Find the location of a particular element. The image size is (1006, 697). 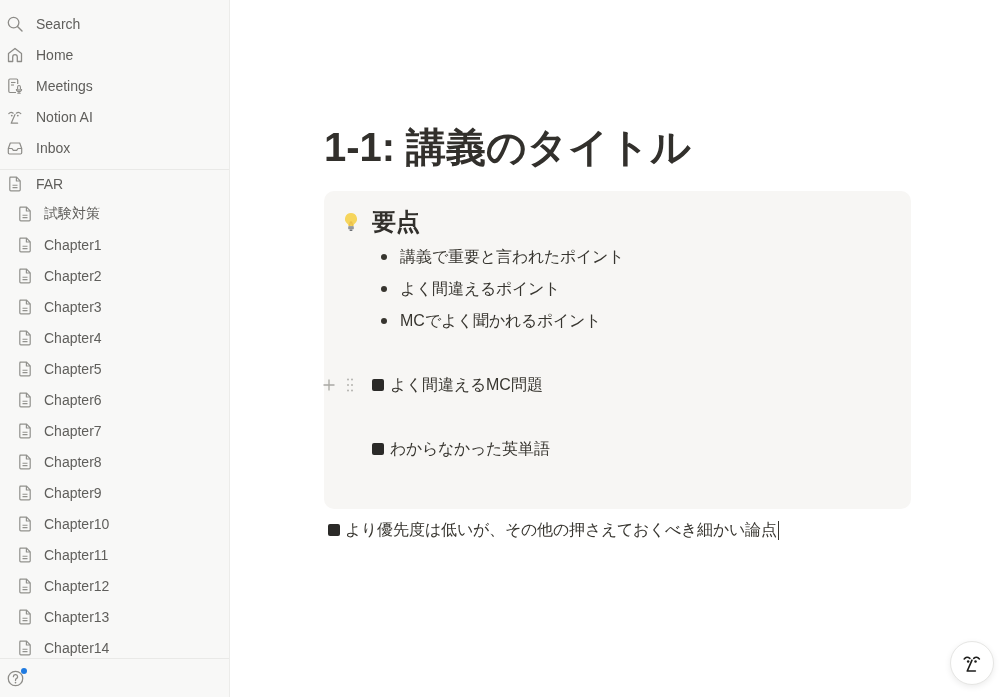

document-microphone-icon is located at coordinates (15, 85).